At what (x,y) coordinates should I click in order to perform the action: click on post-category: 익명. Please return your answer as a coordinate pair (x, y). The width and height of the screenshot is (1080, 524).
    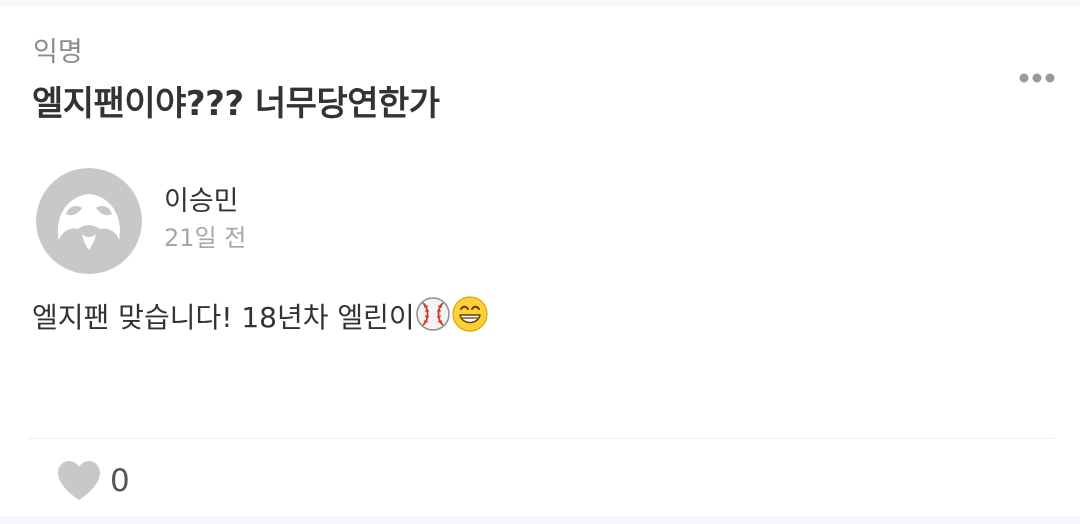
    Looking at the image, I should click on (58, 52).